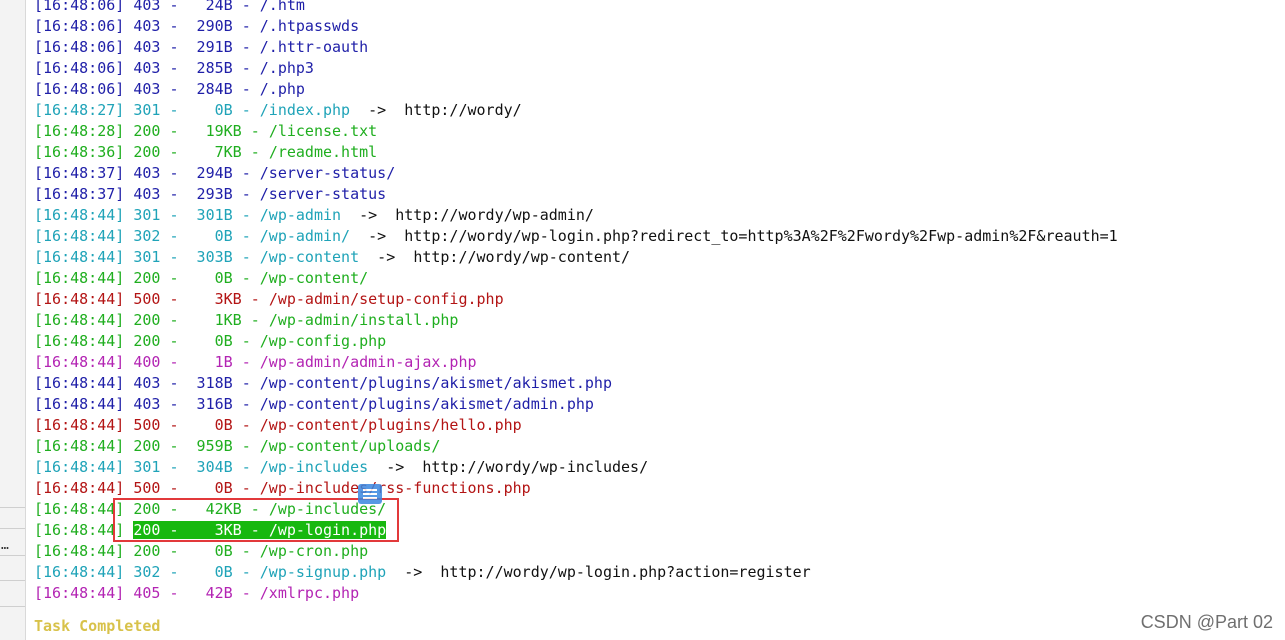 This screenshot has height=640, width=1285. Describe the element at coordinates (323, 152) in the screenshot. I see `request-path: /readme.html` at that location.